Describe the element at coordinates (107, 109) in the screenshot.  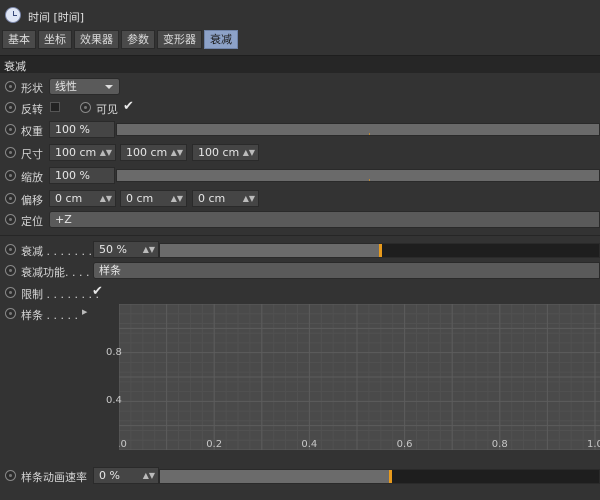
I see `visible-label: 可见` at that location.